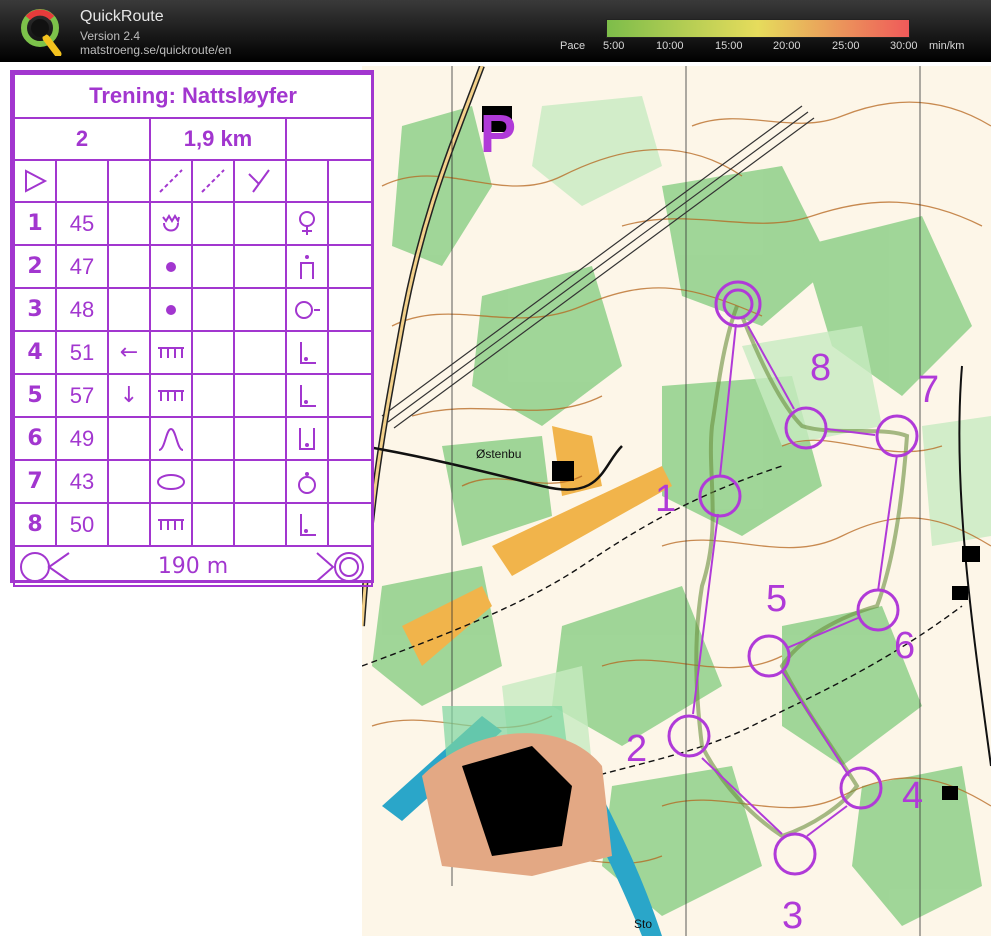  I want to click on course-number: 2, so click(82, 139).